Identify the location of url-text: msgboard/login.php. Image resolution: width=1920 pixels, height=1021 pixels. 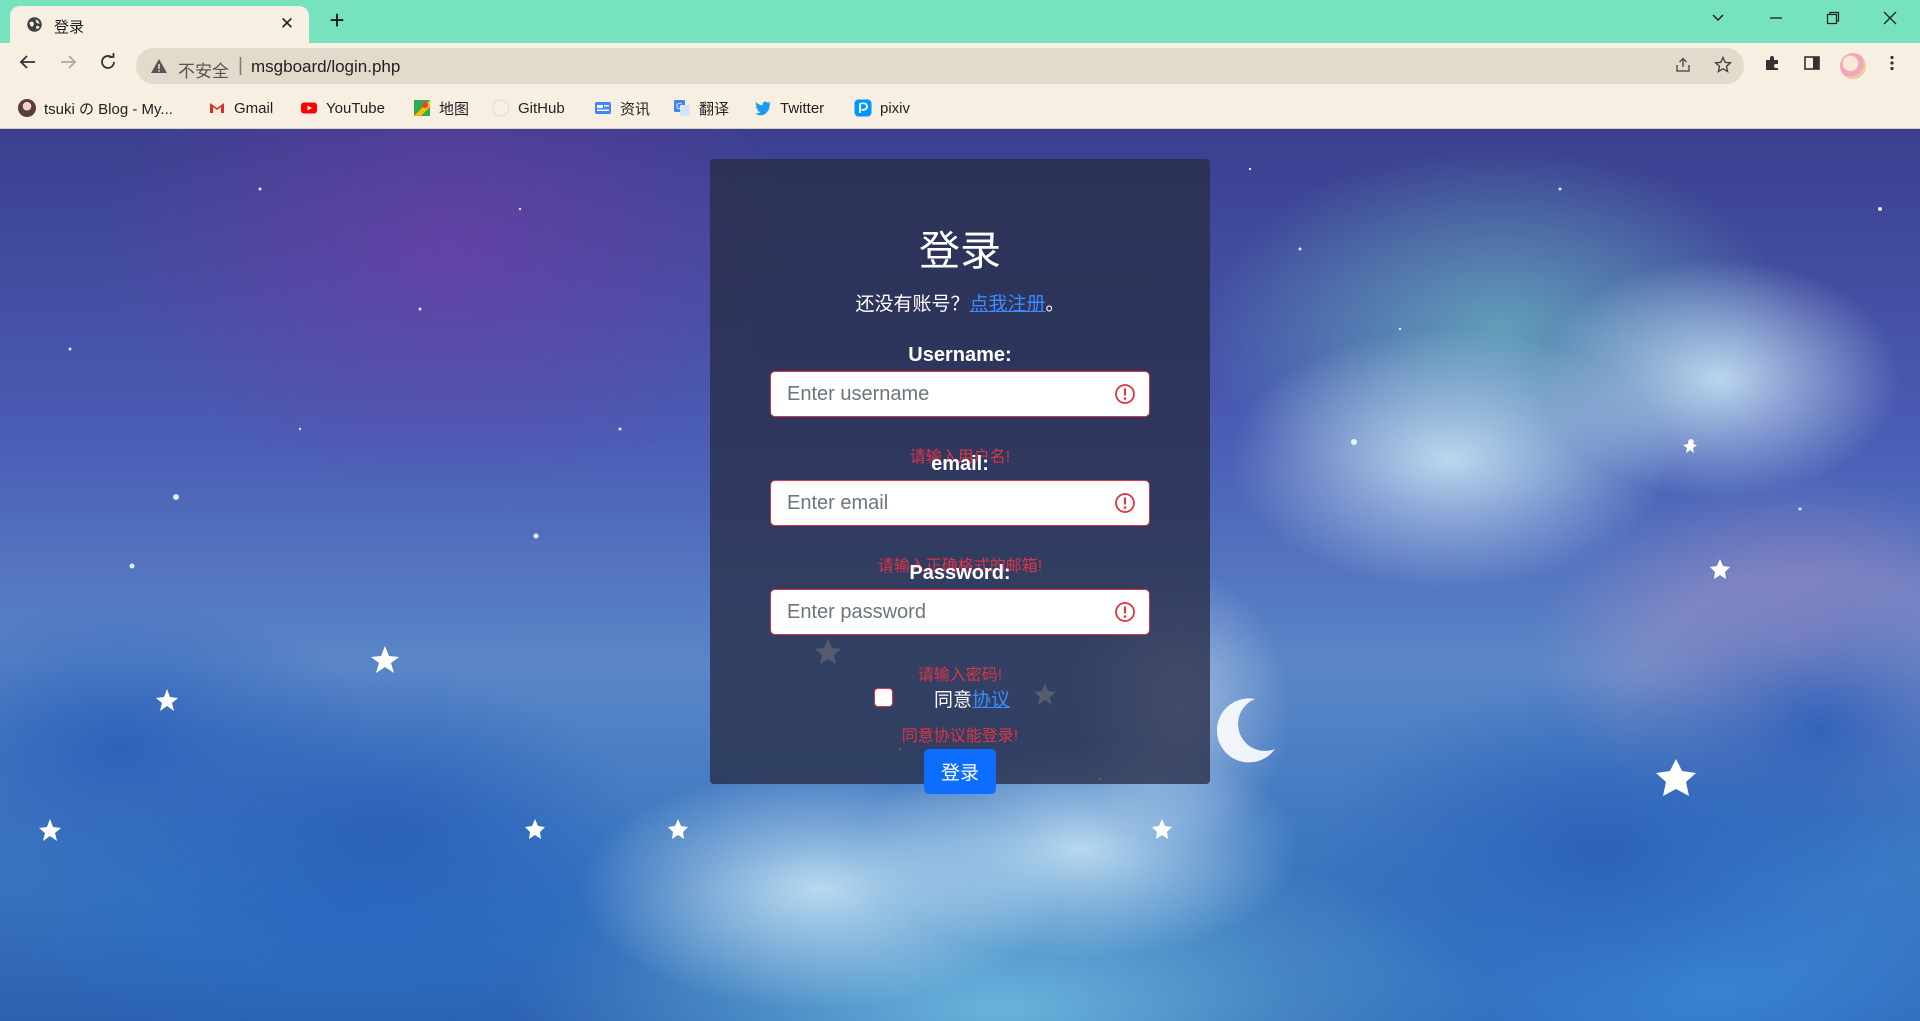
(325, 67).